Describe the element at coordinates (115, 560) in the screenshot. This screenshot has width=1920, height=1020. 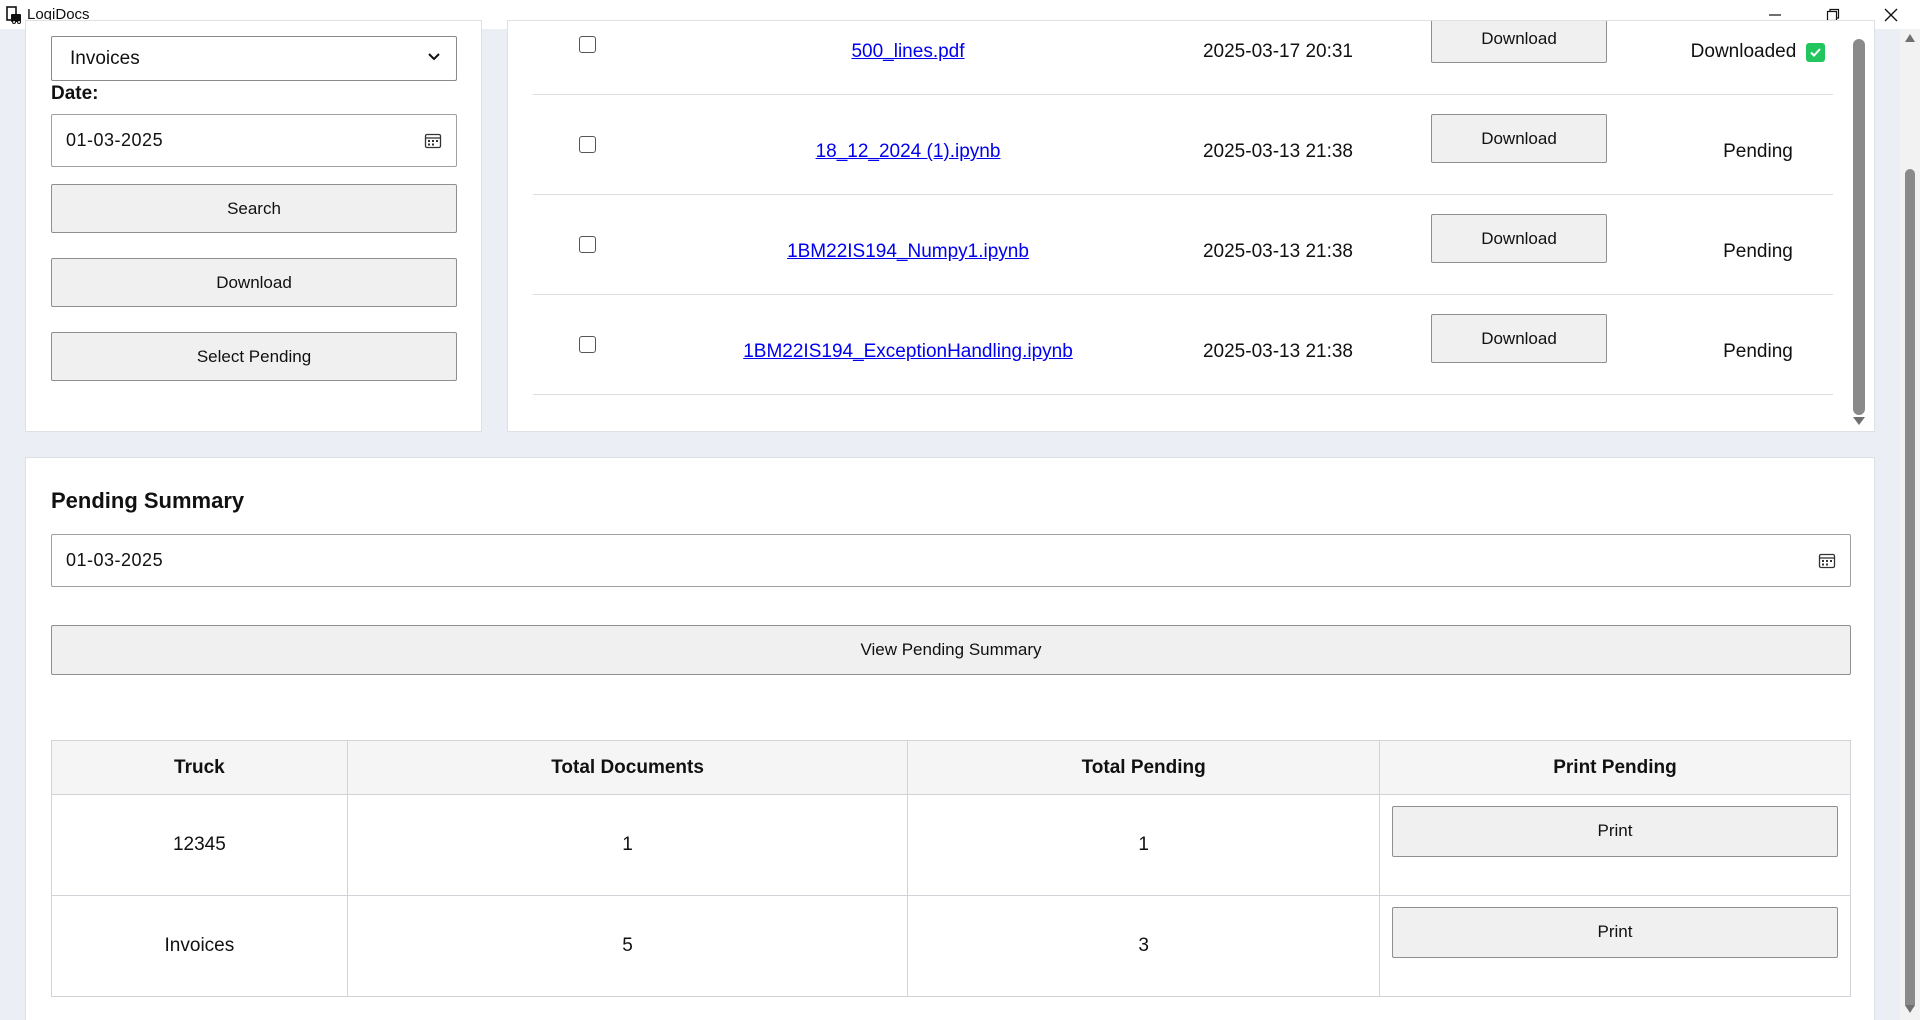
I see `summary-date-value: 01-03-2025` at that location.